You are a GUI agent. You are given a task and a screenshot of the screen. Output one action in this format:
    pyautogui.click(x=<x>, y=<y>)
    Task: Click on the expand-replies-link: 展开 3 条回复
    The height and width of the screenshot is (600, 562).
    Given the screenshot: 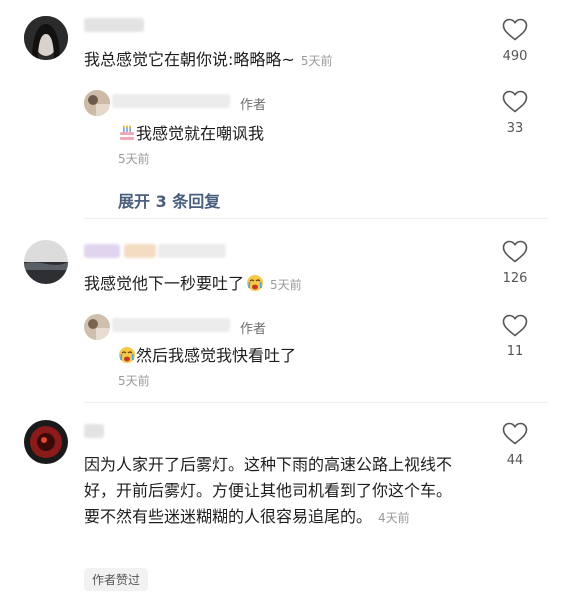 What is the action you would take?
    pyautogui.click(x=169, y=200)
    